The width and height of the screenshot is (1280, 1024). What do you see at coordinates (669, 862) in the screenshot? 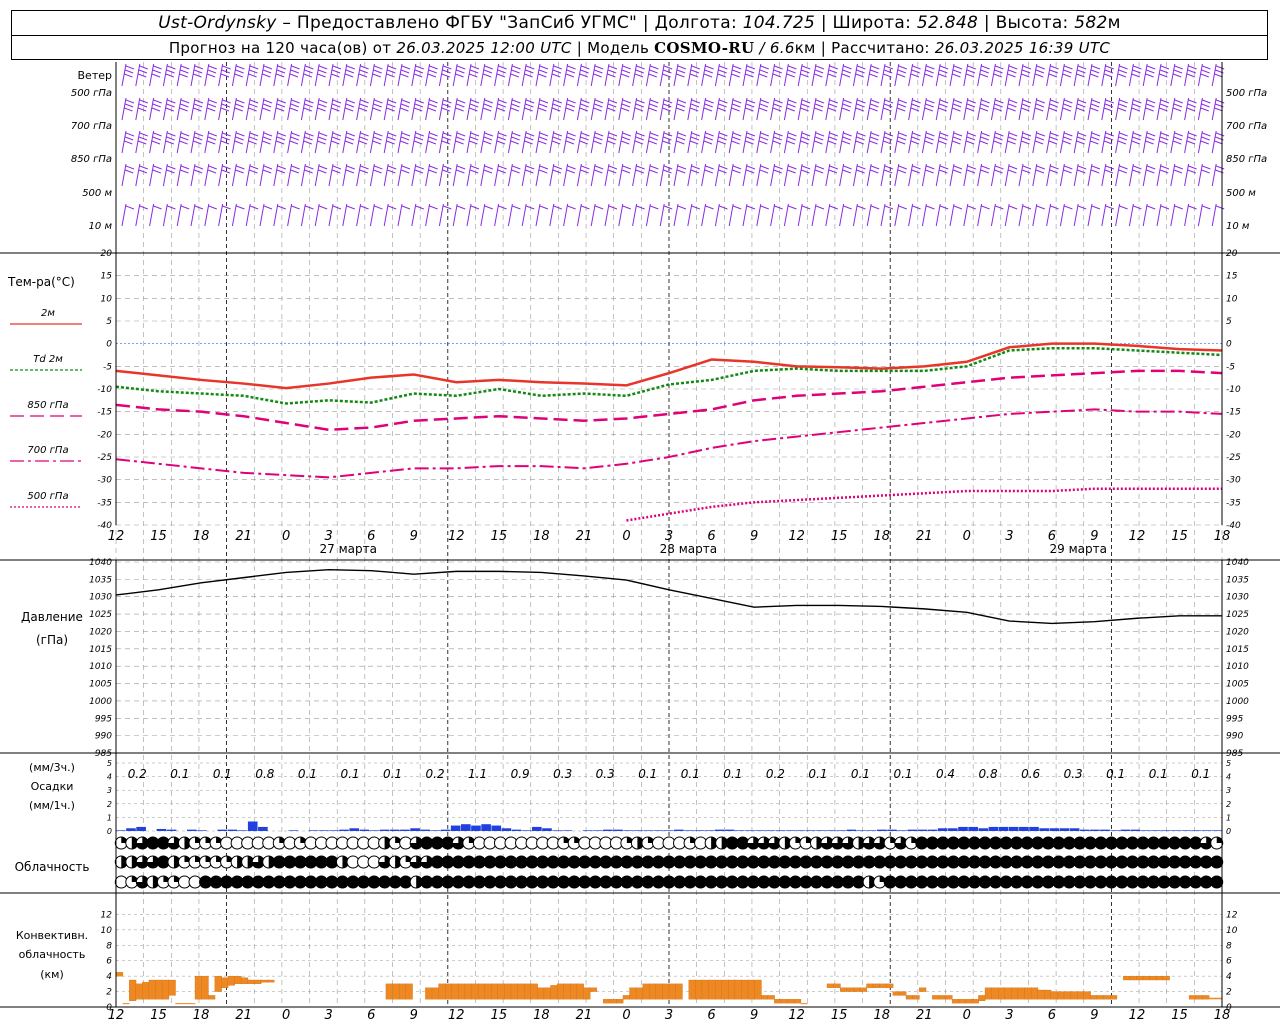
I see `cloudiness-panel` at bounding box center [669, 862].